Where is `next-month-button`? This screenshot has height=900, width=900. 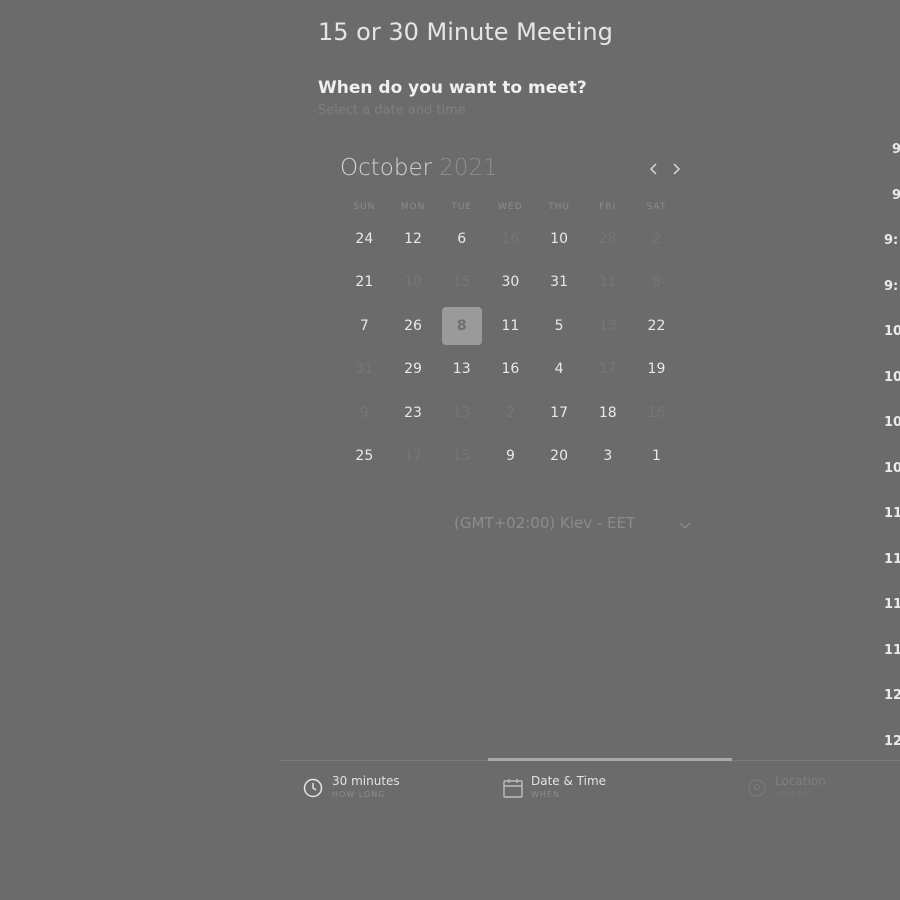
next-month-button is located at coordinates (676, 169).